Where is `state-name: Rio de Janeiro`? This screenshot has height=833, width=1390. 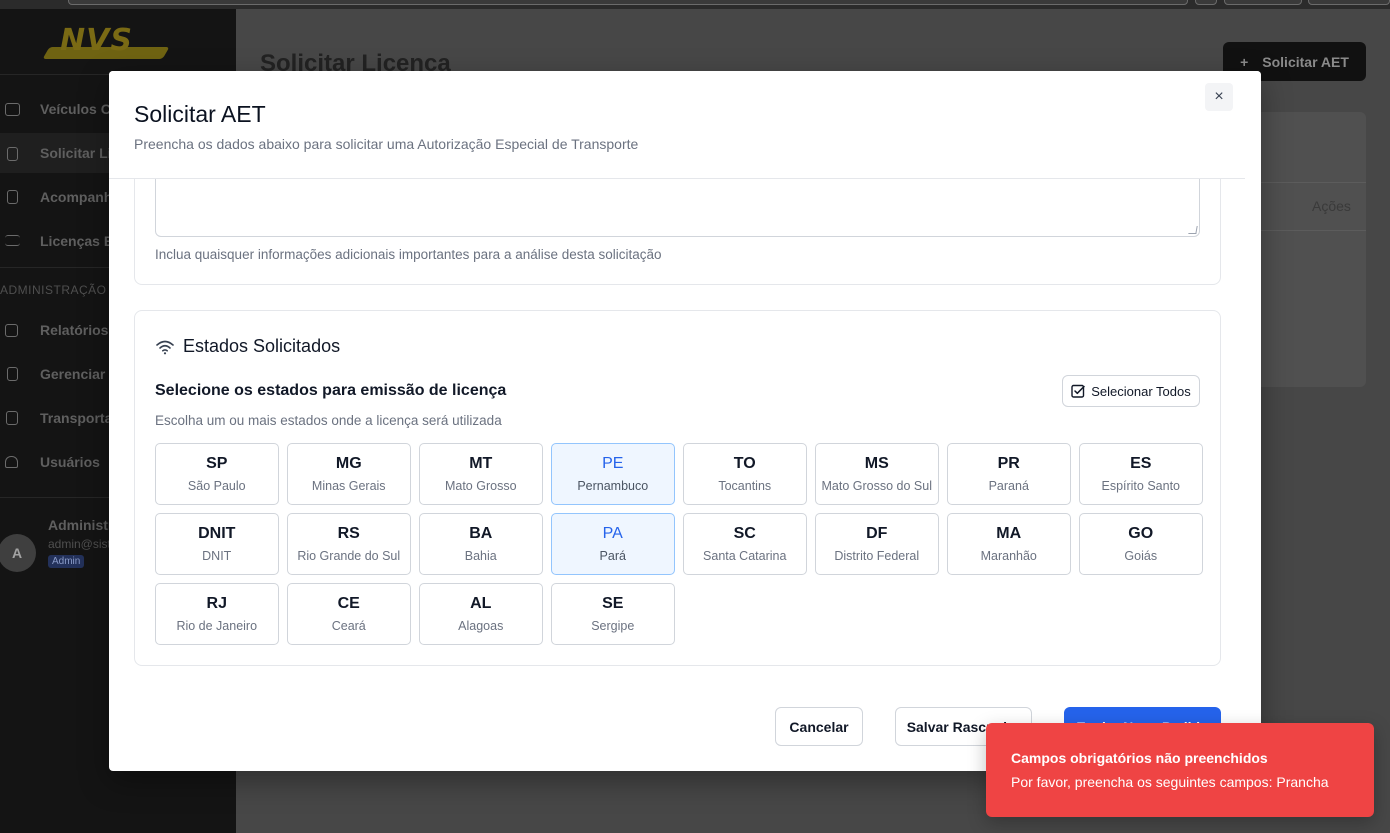
state-name: Rio de Janeiro is located at coordinates (217, 626).